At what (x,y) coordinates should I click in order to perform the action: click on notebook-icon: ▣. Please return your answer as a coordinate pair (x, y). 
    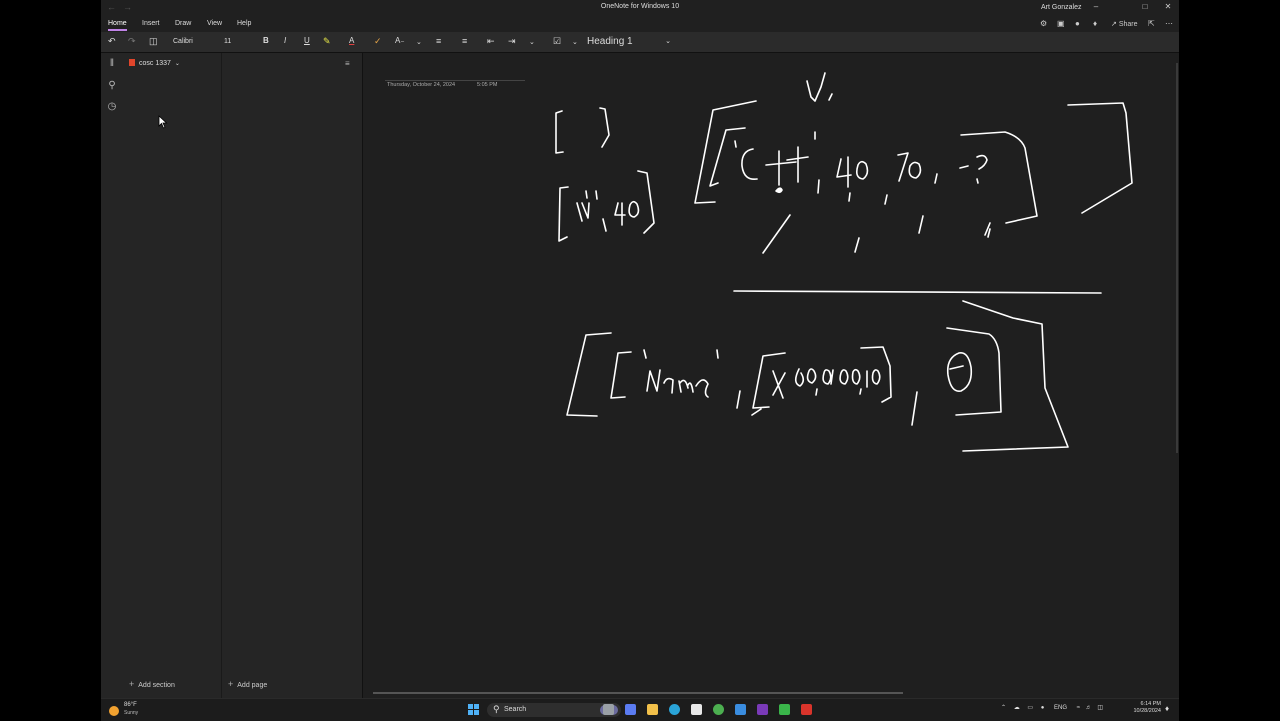
    Looking at the image, I should click on (1061, 23).